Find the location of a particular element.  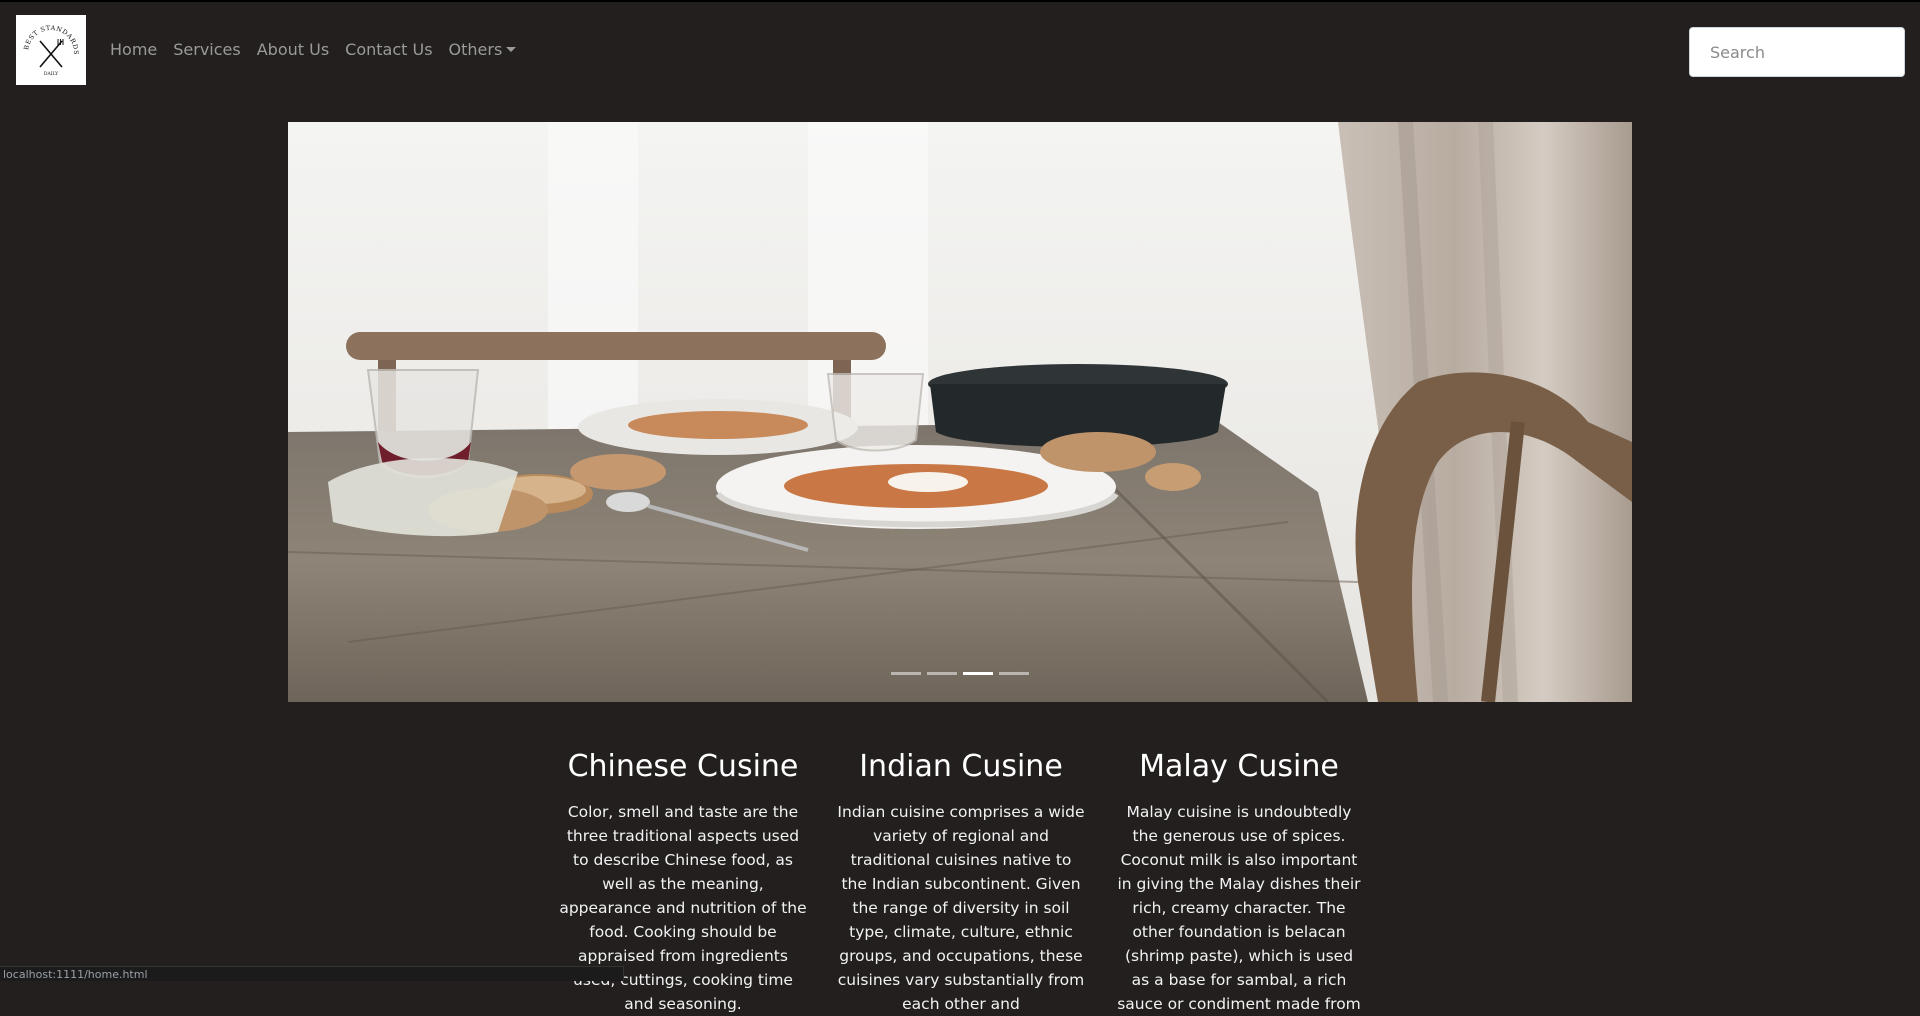

nav-contact-link: Contact Us is located at coordinates (388, 49).